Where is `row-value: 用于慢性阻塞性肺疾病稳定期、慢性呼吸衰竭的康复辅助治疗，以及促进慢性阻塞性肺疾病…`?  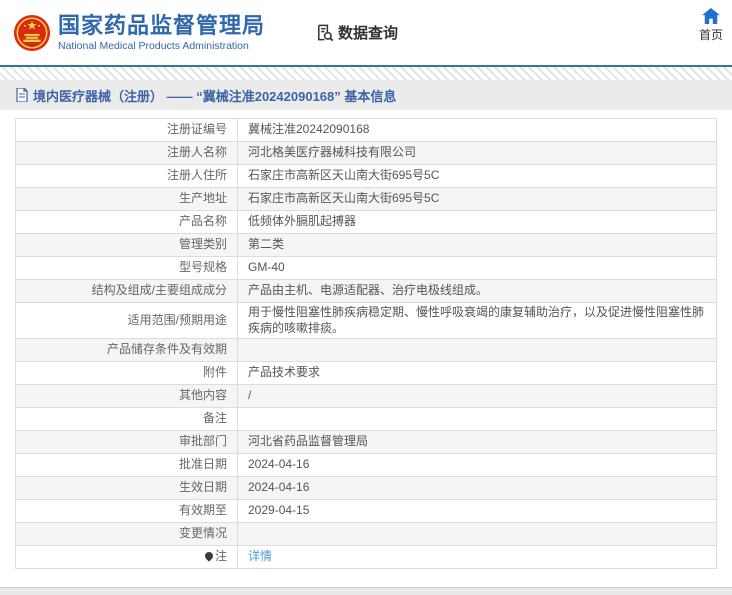
row-value: 用于慢性阻塞性肺疾病稳定期、慢性呼吸衰竭的康复辅助治疗，以及促进慢性阻塞性肺疾病… is located at coordinates (477, 320).